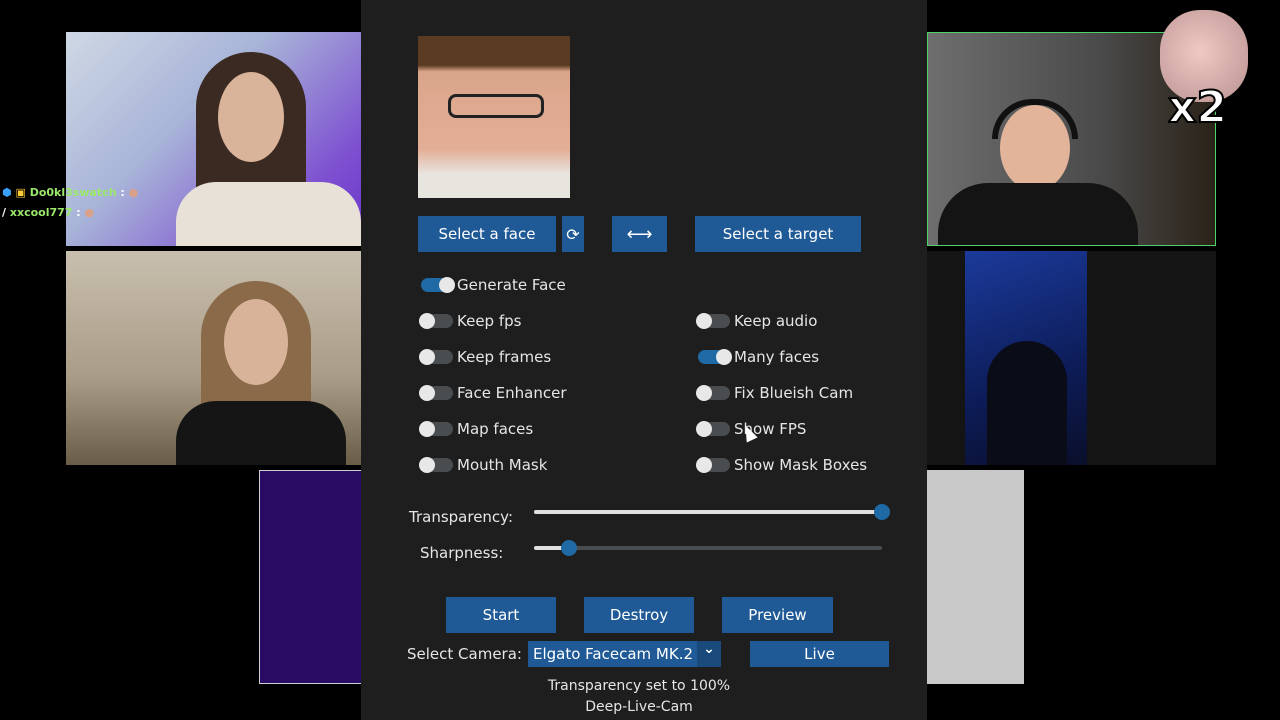  Describe the element at coordinates (502, 465) in the screenshot. I see `mouth-mask-label: Mouth Mask` at that location.